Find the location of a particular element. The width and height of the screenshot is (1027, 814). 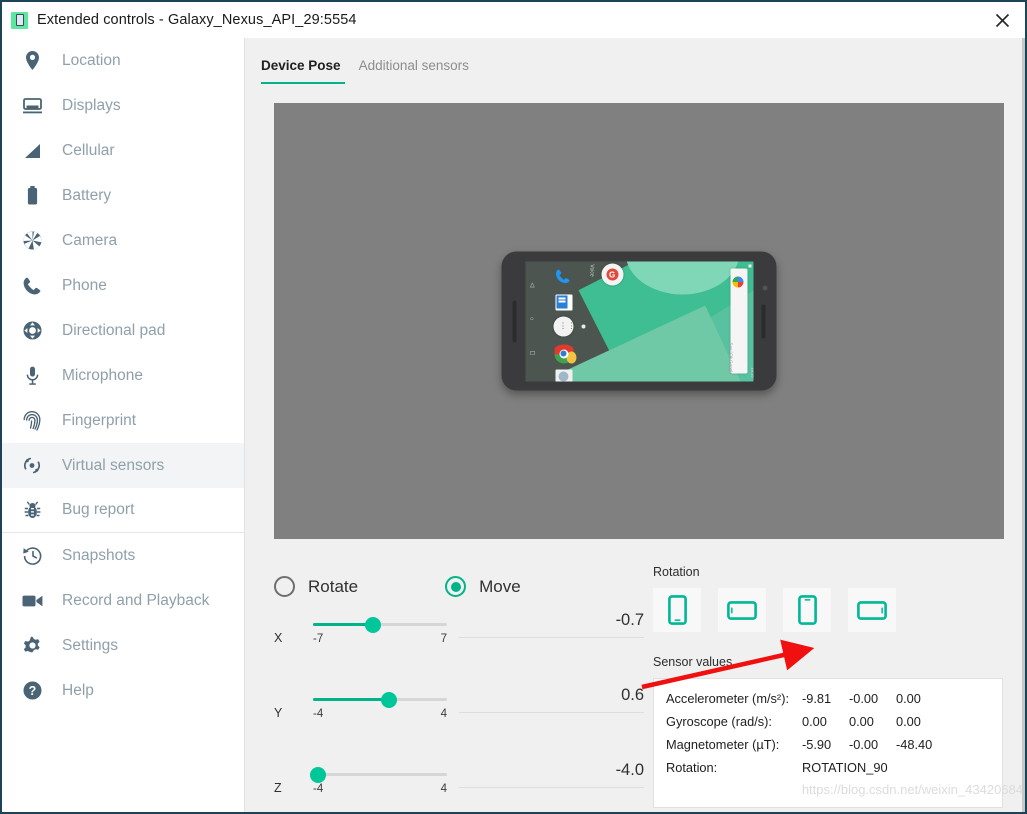

slider-max-y: 4 is located at coordinates (443, 714).